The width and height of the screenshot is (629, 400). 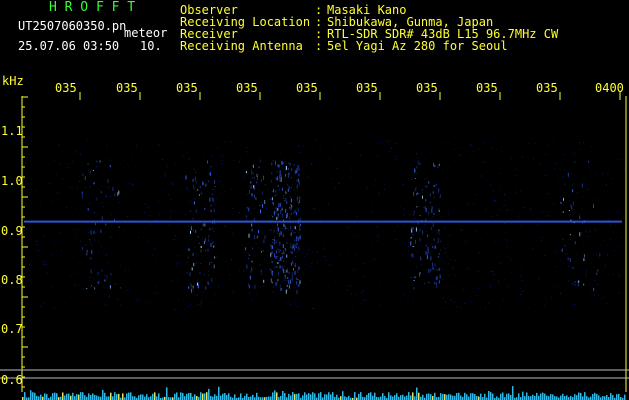 What do you see at coordinates (487, 88) in the screenshot?
I see `x-tick-label: 035` at bounding box center [487, 88].